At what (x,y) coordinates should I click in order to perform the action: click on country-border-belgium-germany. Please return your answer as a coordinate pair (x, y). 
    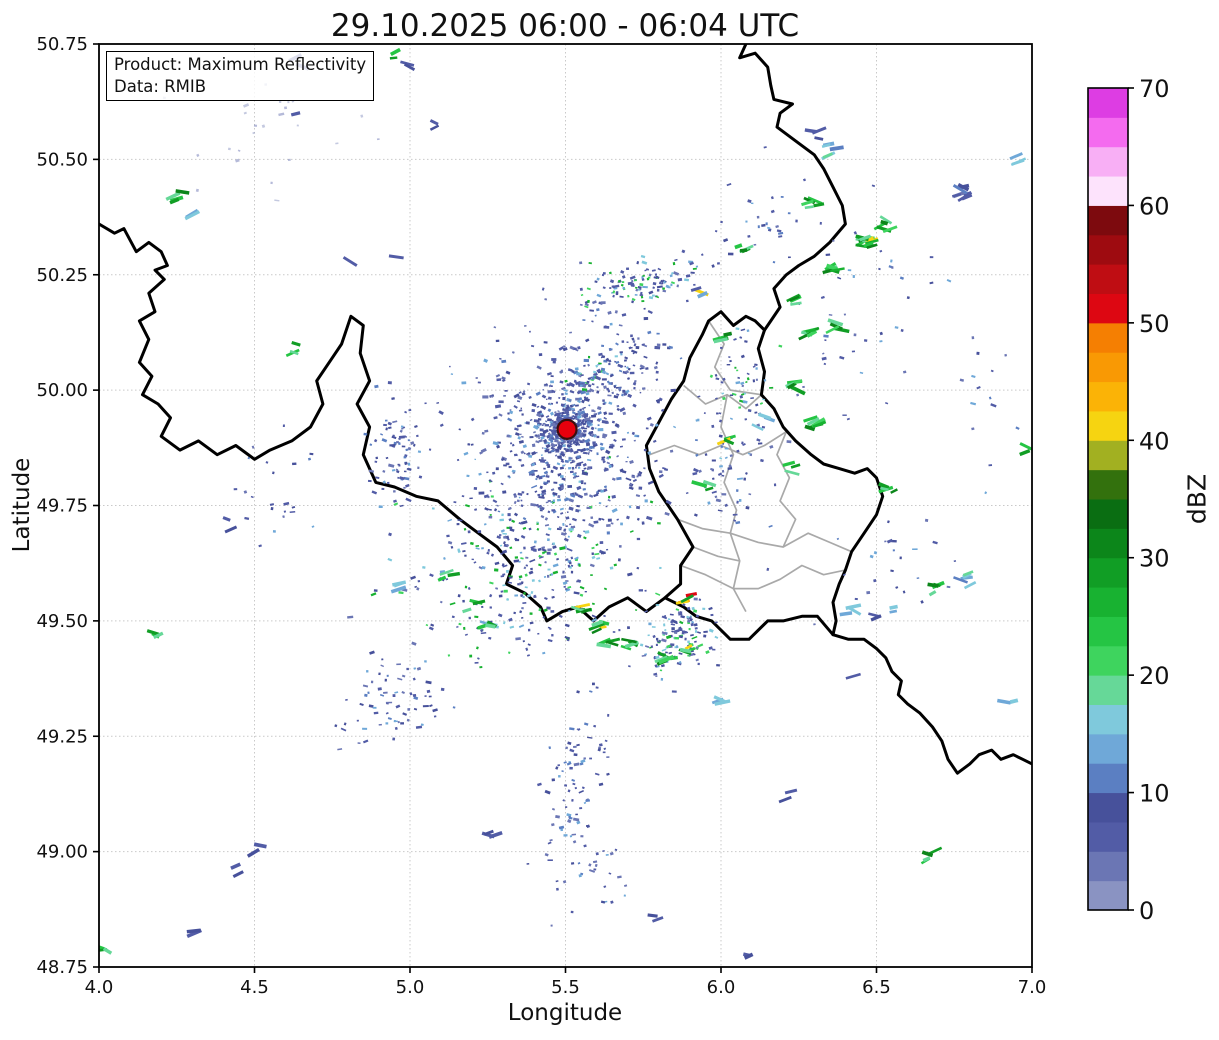
    Looking at the image, I should click on (792, 188).